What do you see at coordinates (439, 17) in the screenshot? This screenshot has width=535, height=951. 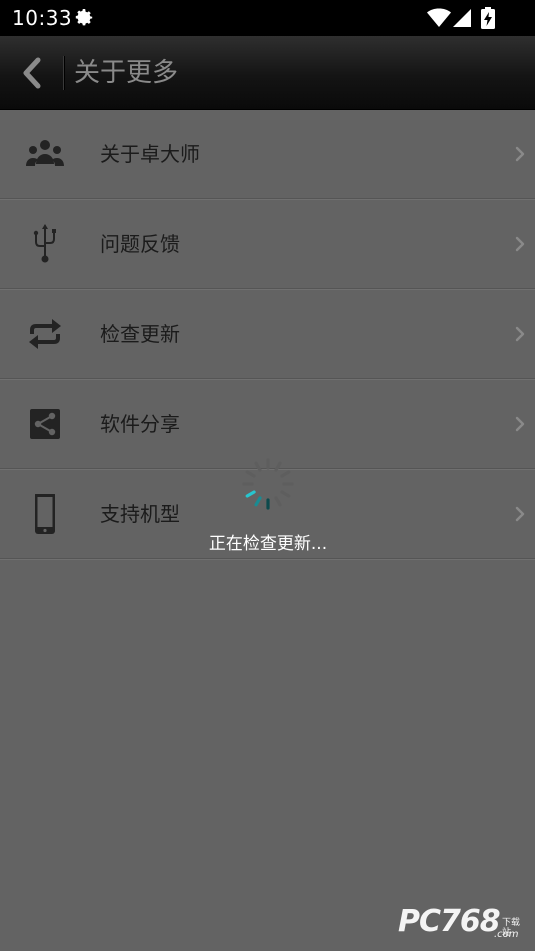 I see `wifi-icon` at bounding box center [439, 17].